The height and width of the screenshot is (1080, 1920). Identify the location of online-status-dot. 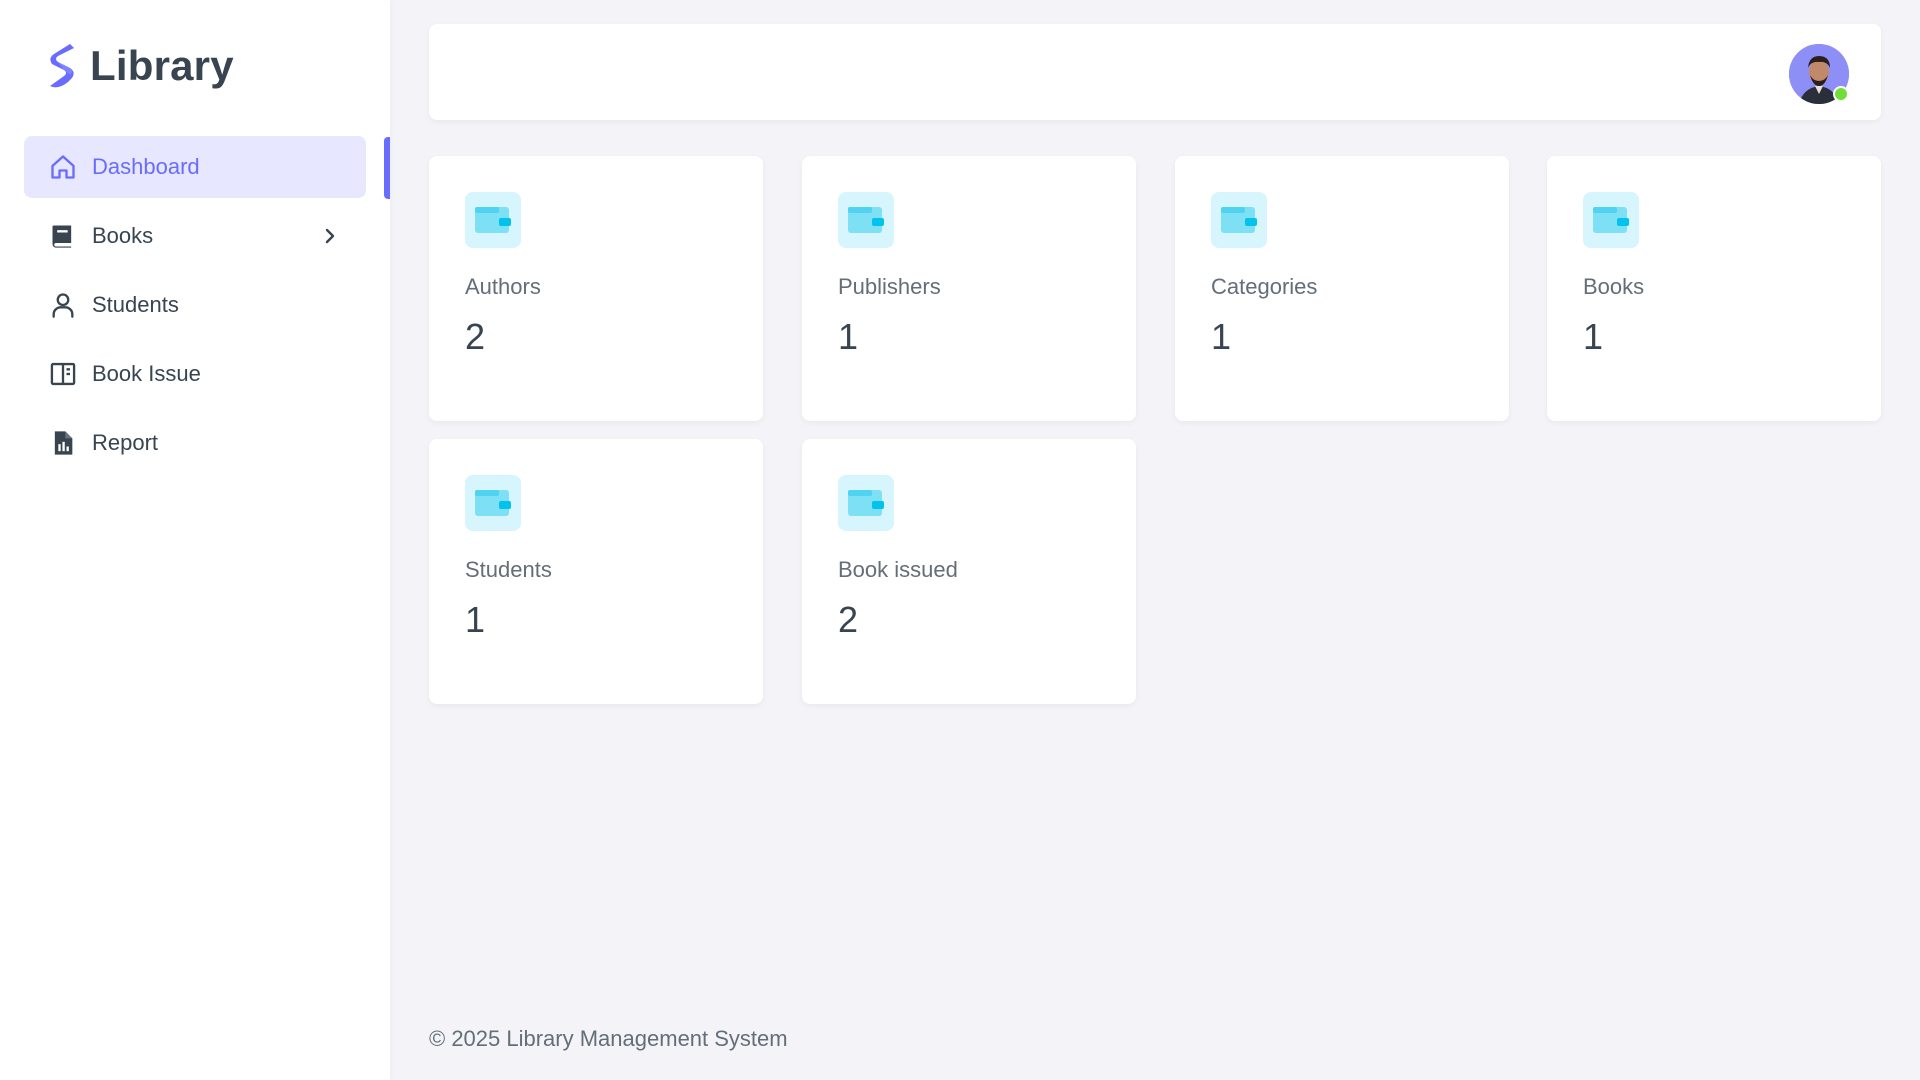
(1841, 94).